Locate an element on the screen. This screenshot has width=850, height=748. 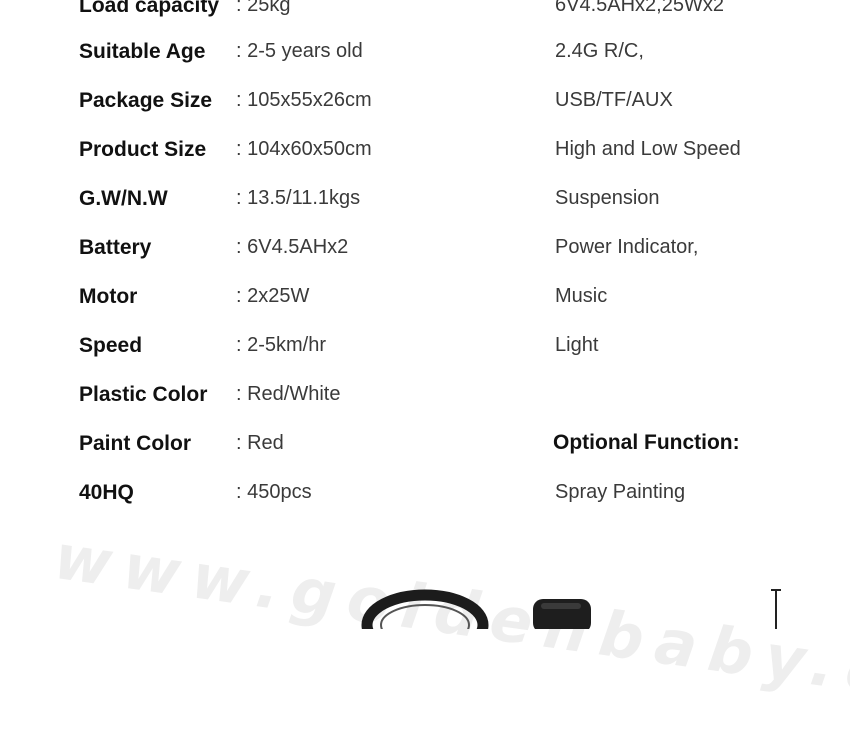
spec-label-package-size: Package Size is located at coordinates (146, 100).